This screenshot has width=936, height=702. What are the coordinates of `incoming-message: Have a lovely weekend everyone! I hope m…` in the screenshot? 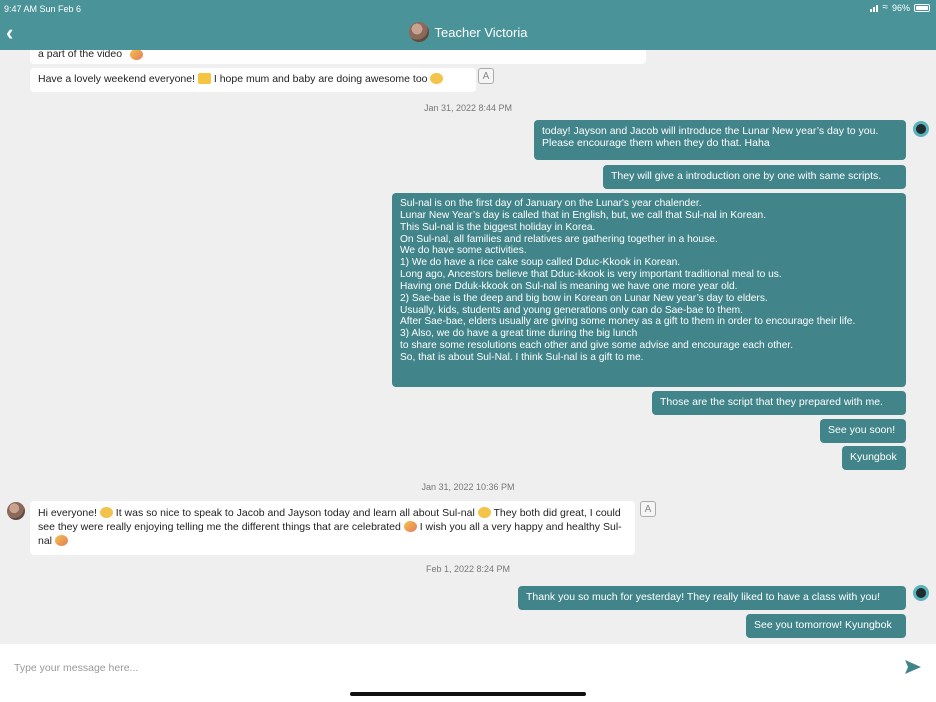 It's located at (253, 80).